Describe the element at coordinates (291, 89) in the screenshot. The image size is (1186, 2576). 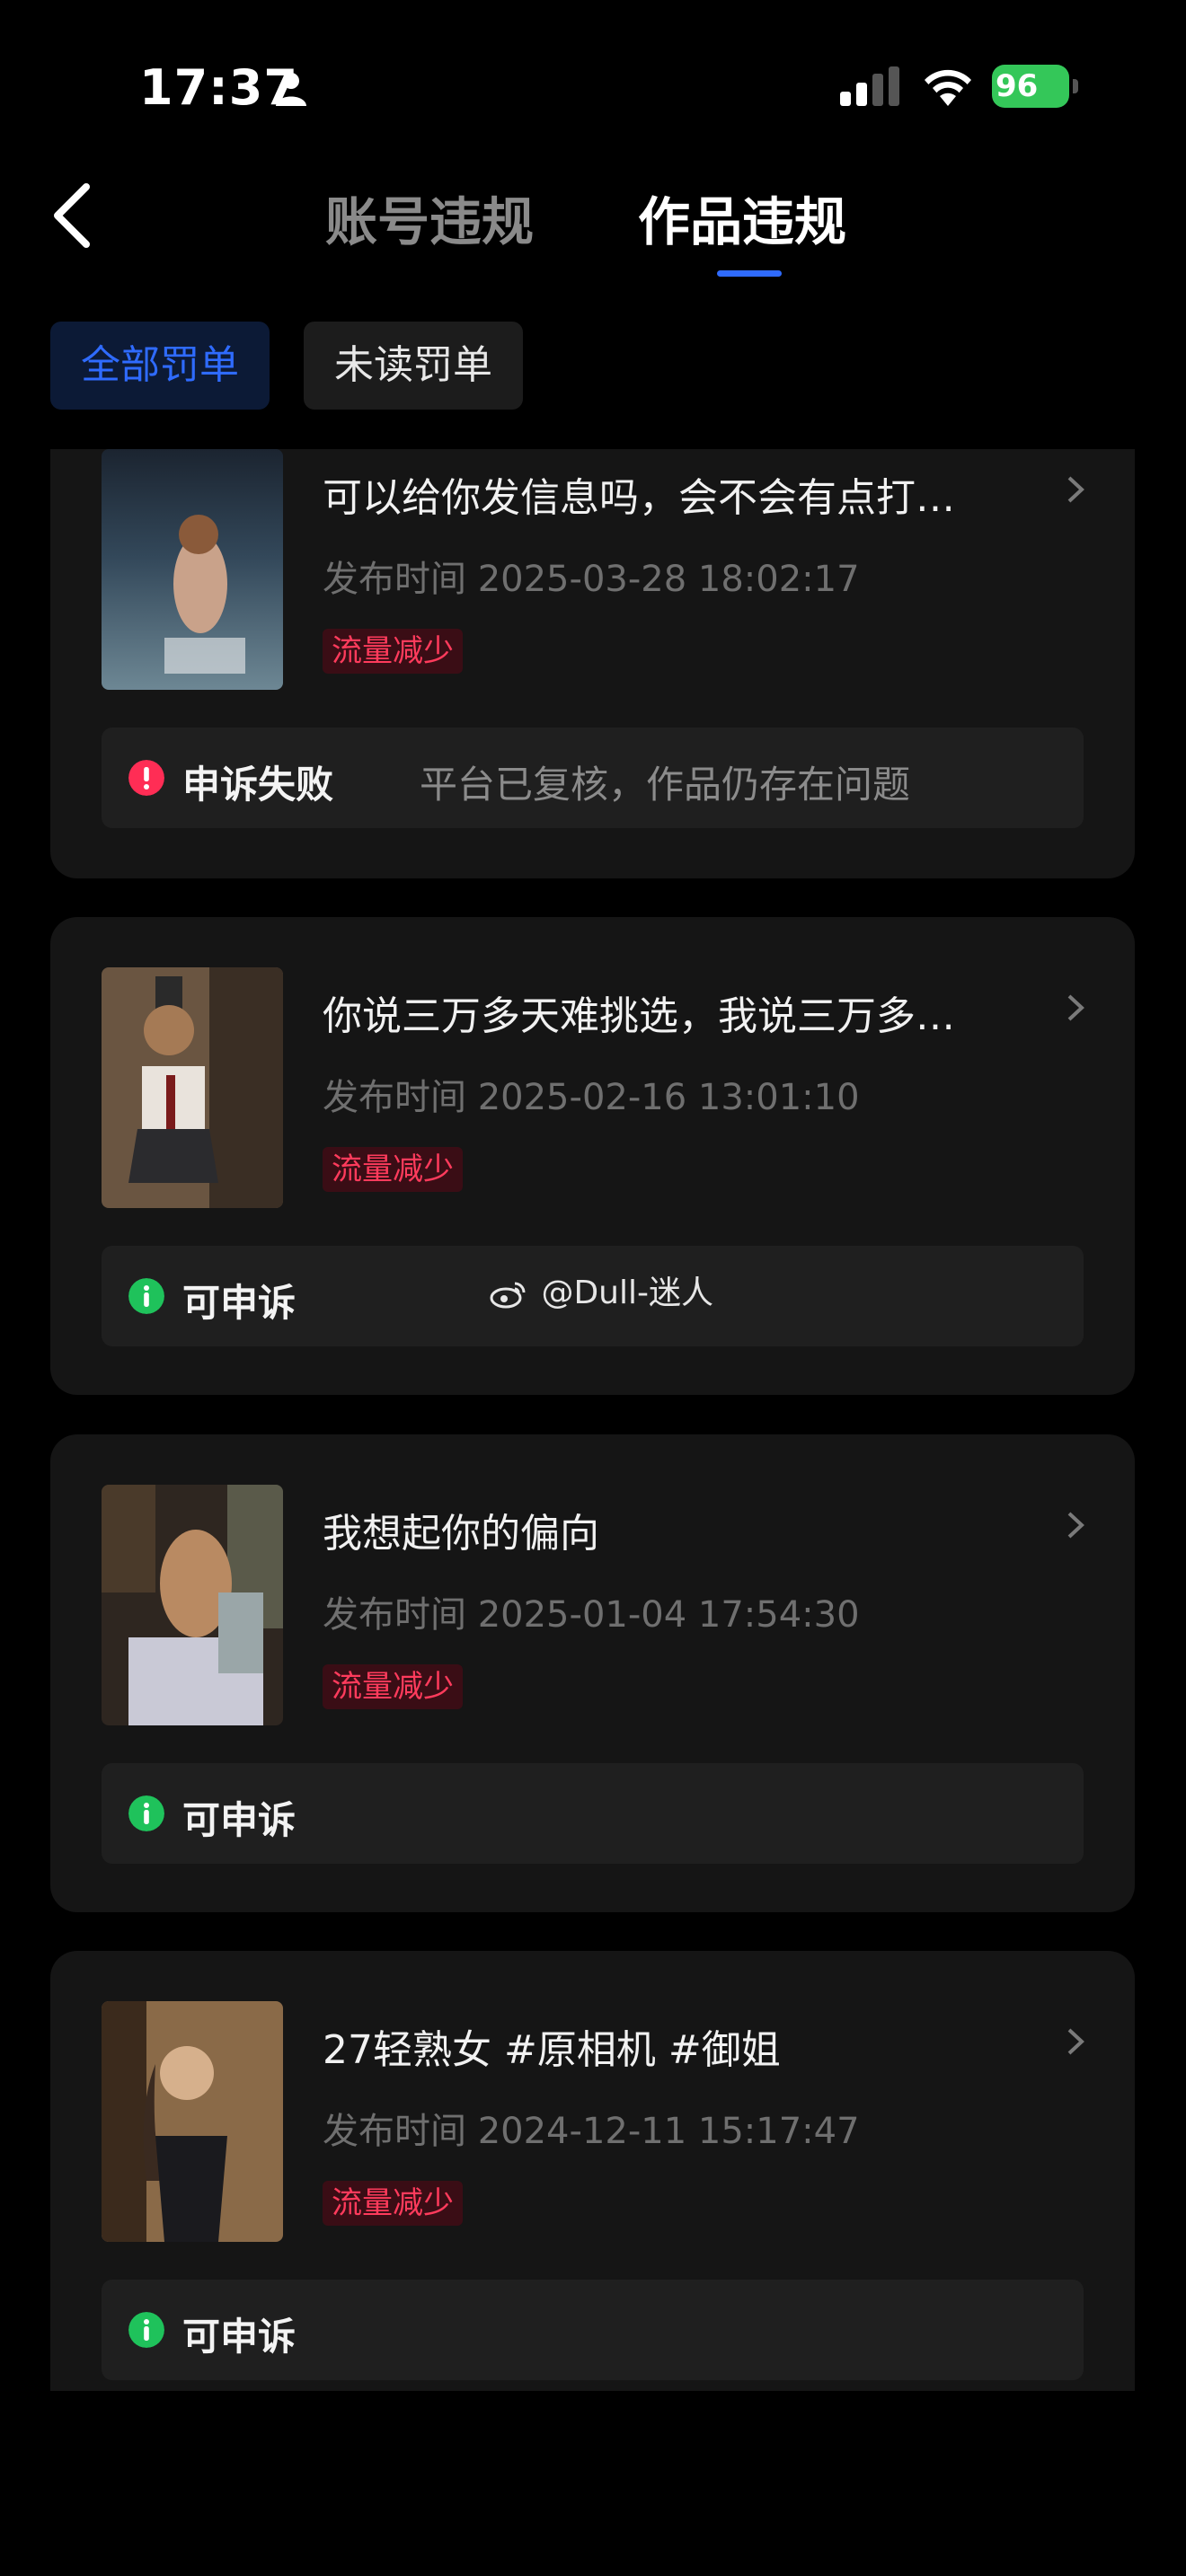
I see `person-icon` at that location.